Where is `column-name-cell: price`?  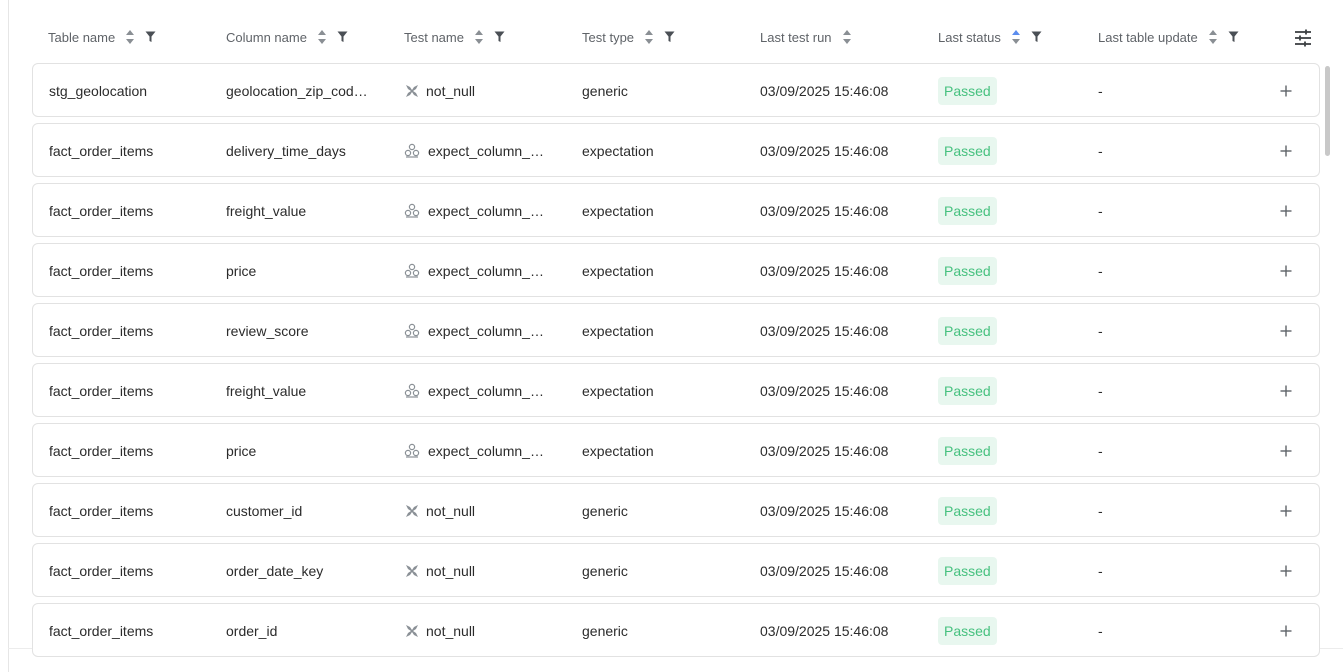
column-name-cell: price is located at coordinates (241, 451).